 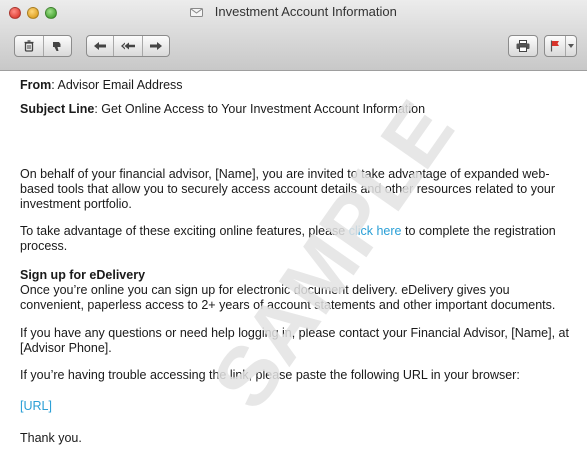 I want to click on chevron-down-icon, so click(x=571, y=46).